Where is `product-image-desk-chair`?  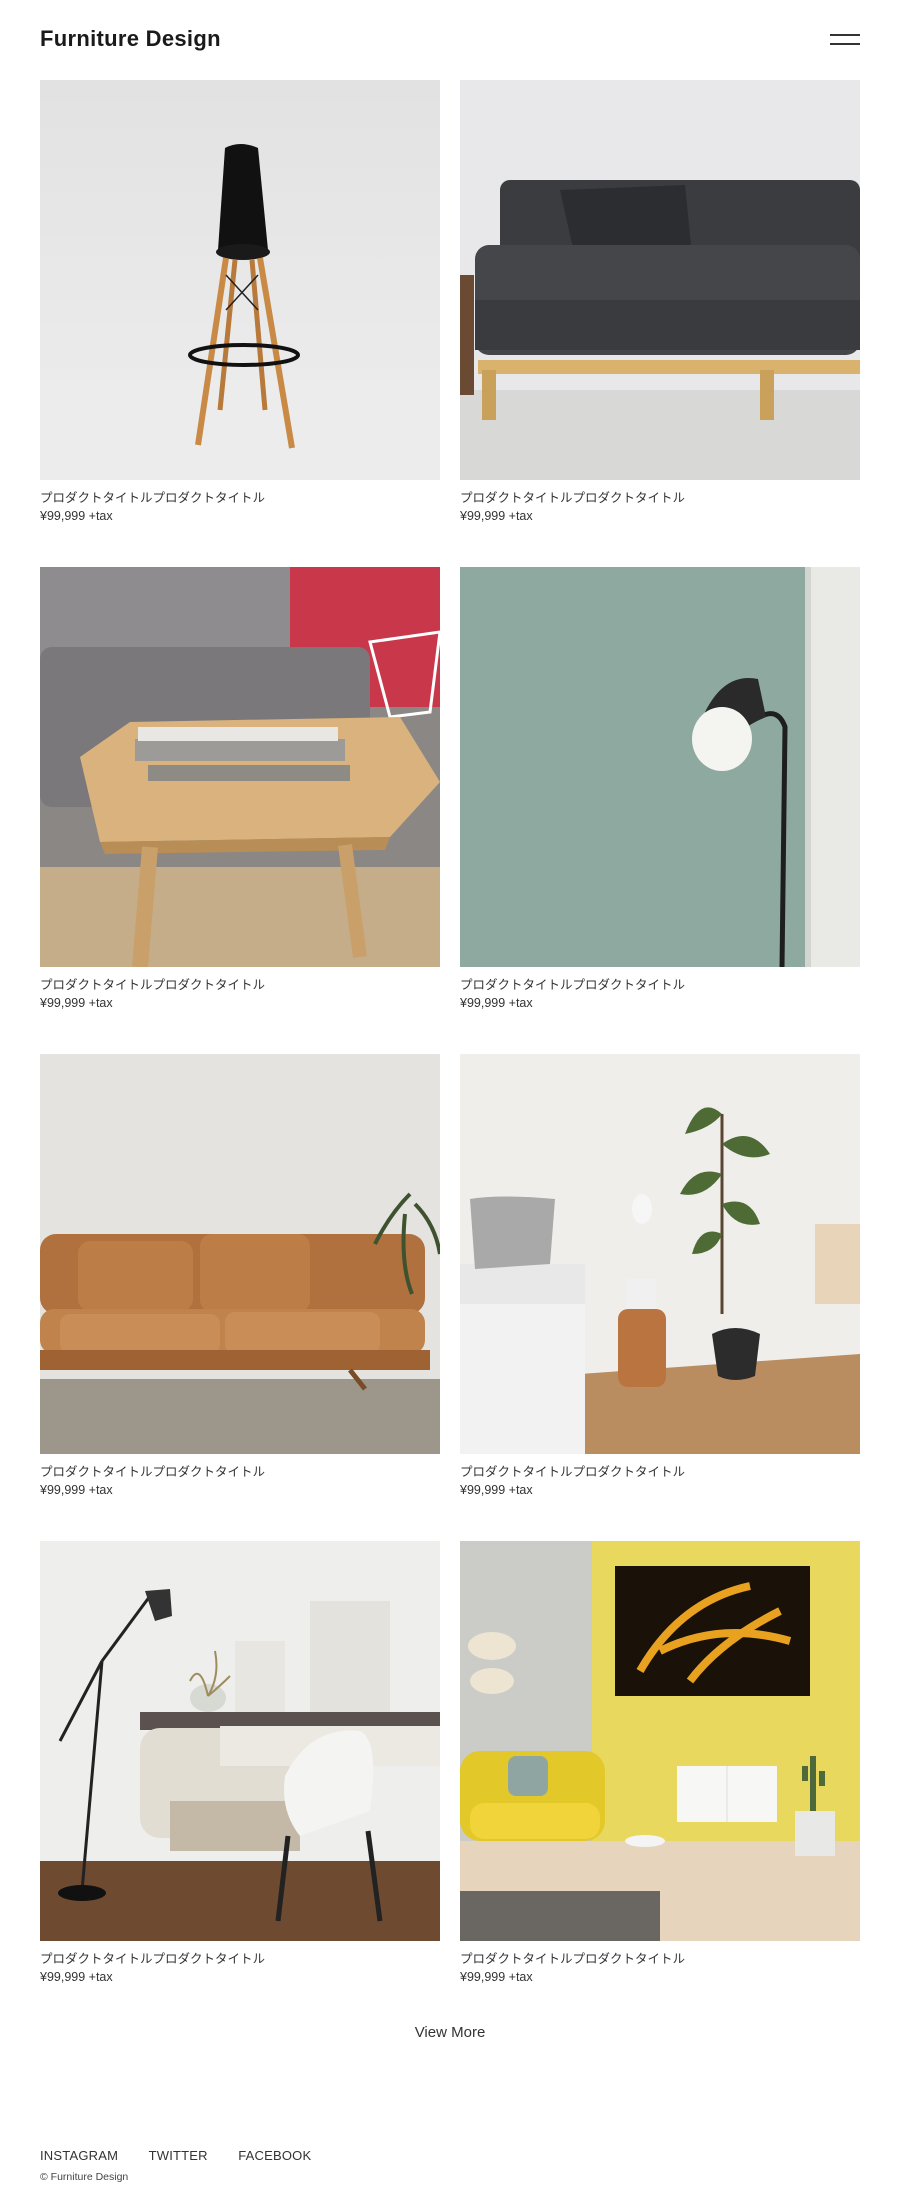 product-image-desk-chair is located at coordinates (240, 1741).